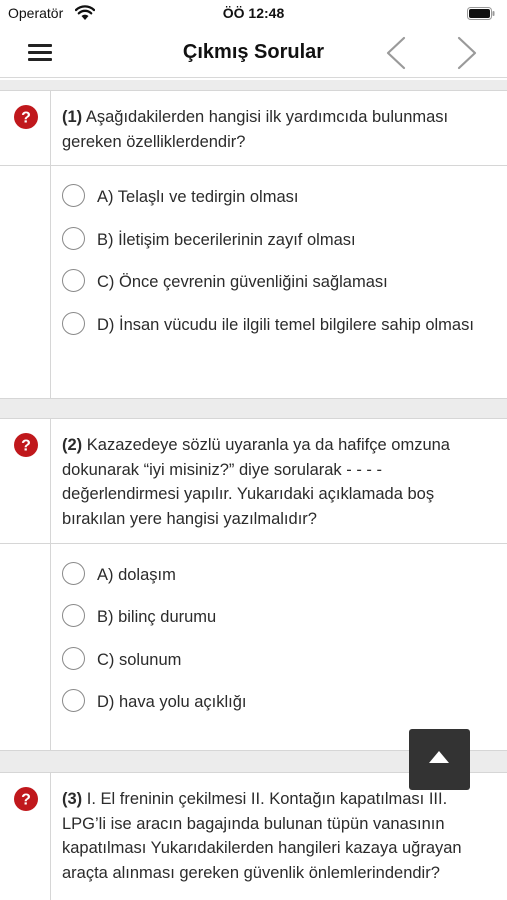 The image size is (507, 900). I want to click on option-label: A) Telaşlı ve tedirgin olması, so click(198, 197).